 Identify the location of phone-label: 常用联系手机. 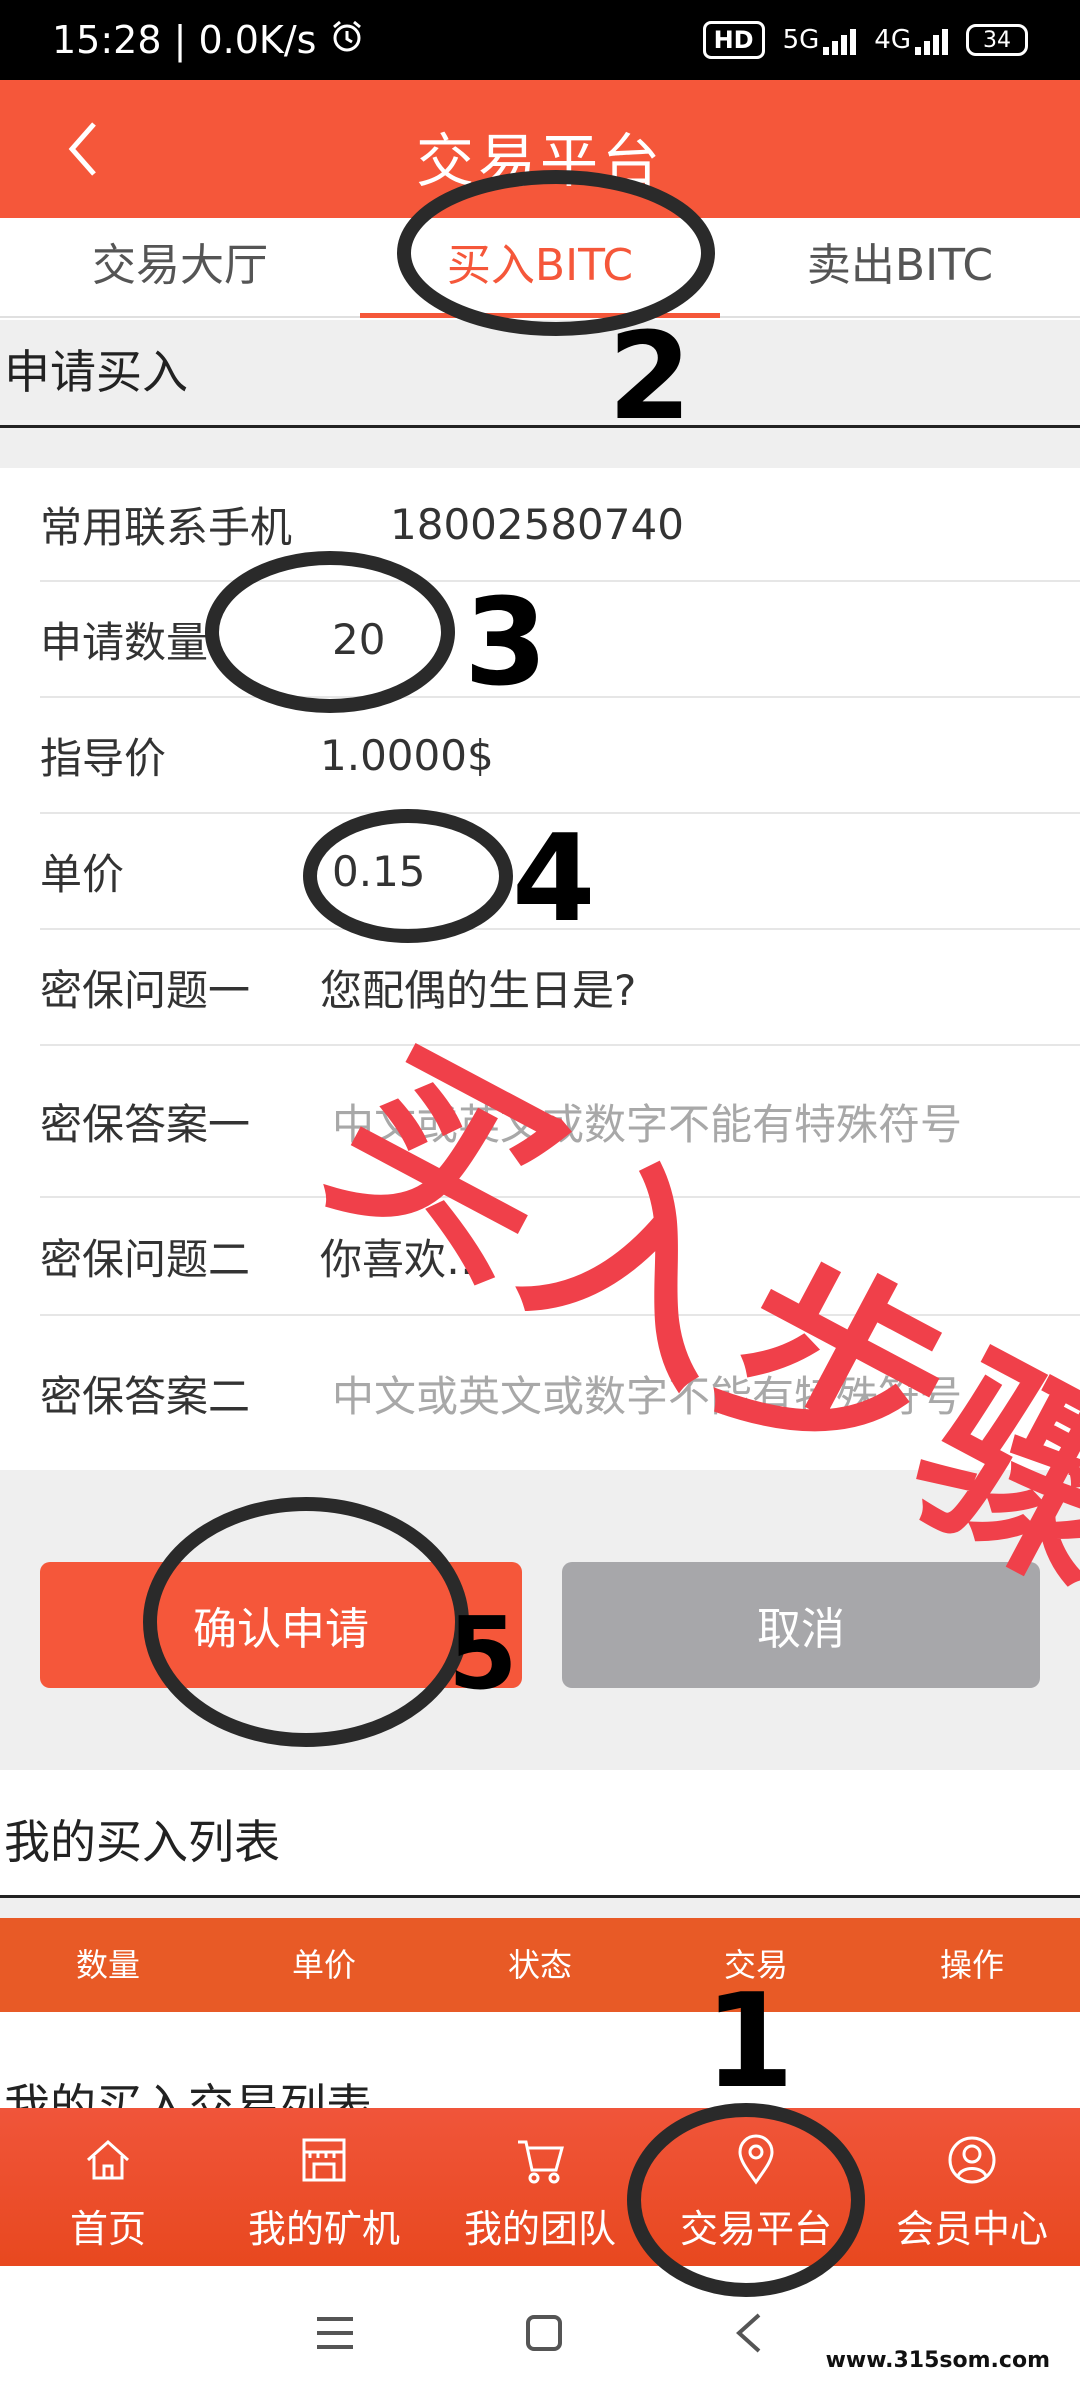
(166, 527).